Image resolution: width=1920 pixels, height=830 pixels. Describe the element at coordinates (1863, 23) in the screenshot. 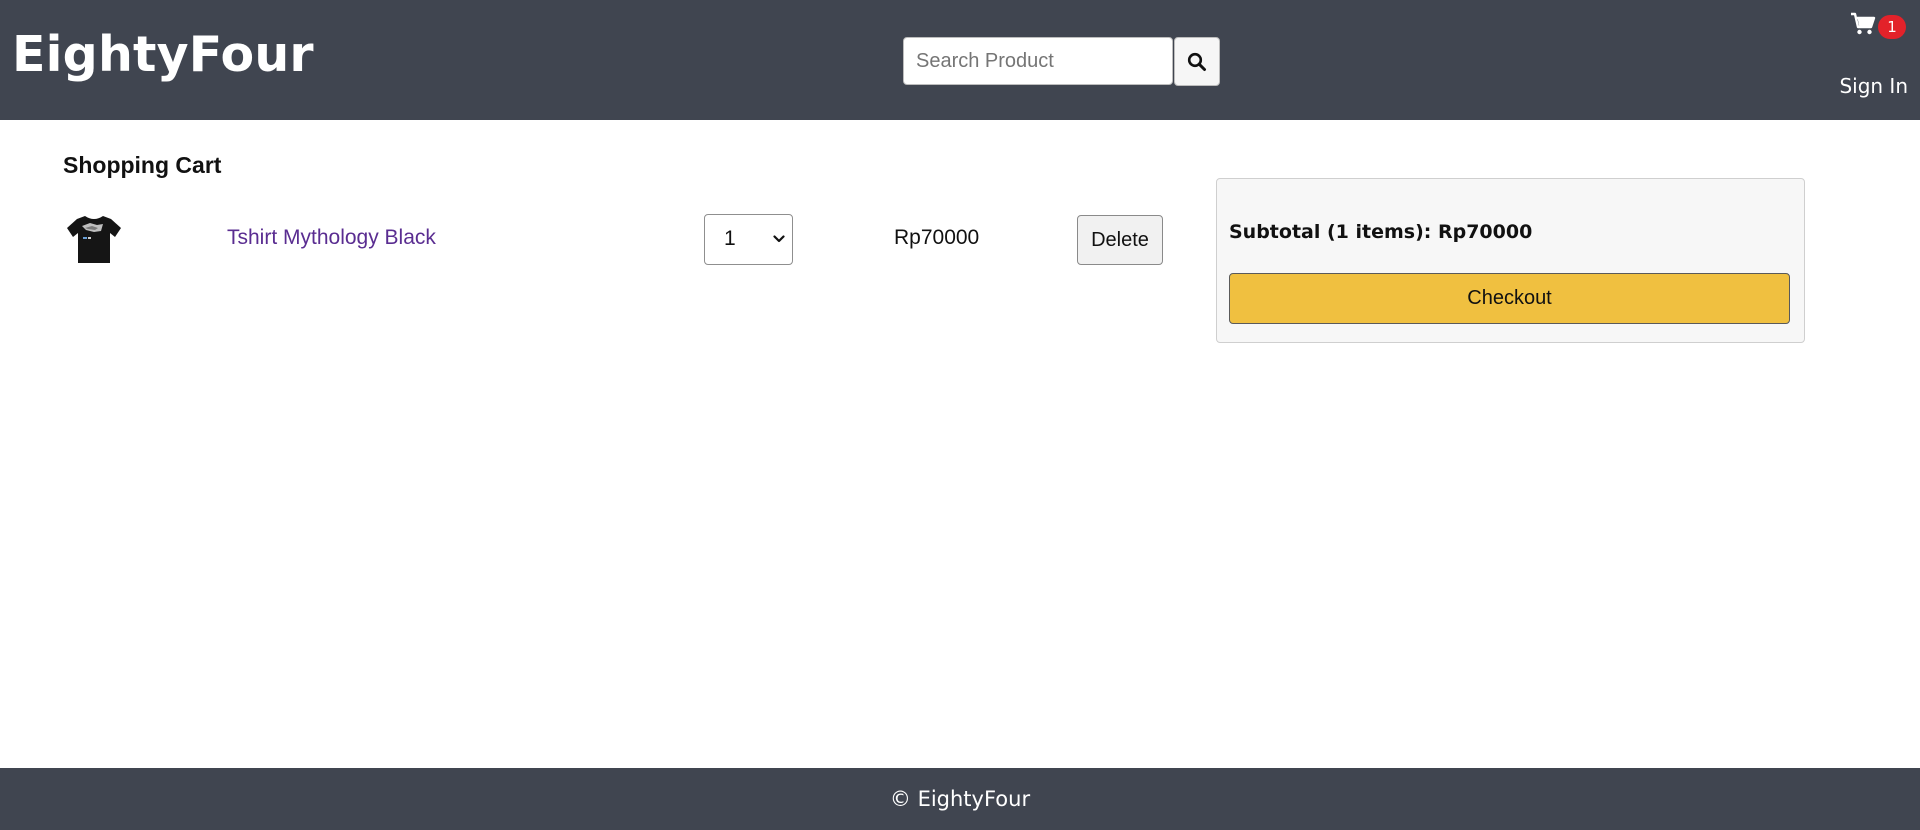

I see `shopping-cart-icon` at that location.